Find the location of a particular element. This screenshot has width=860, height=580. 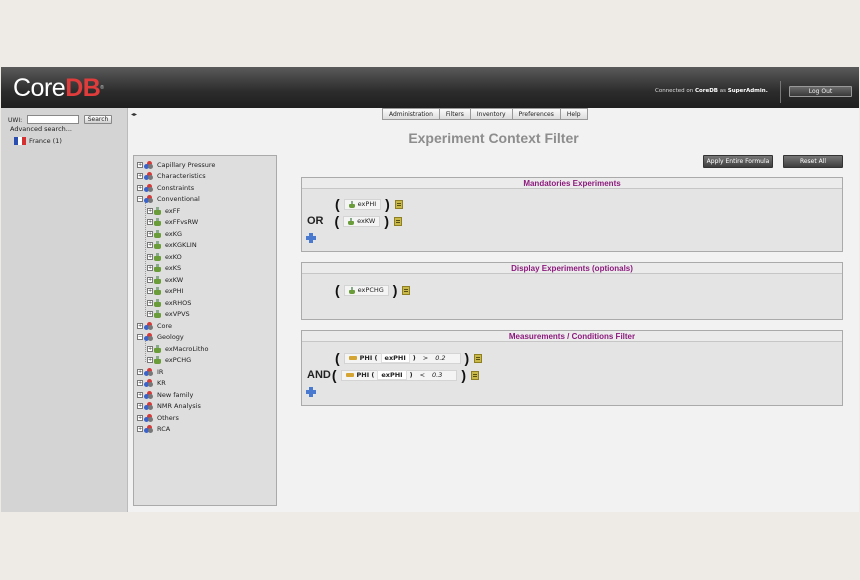

reset-all-button: Reset All is located at coordinates (813, 161).